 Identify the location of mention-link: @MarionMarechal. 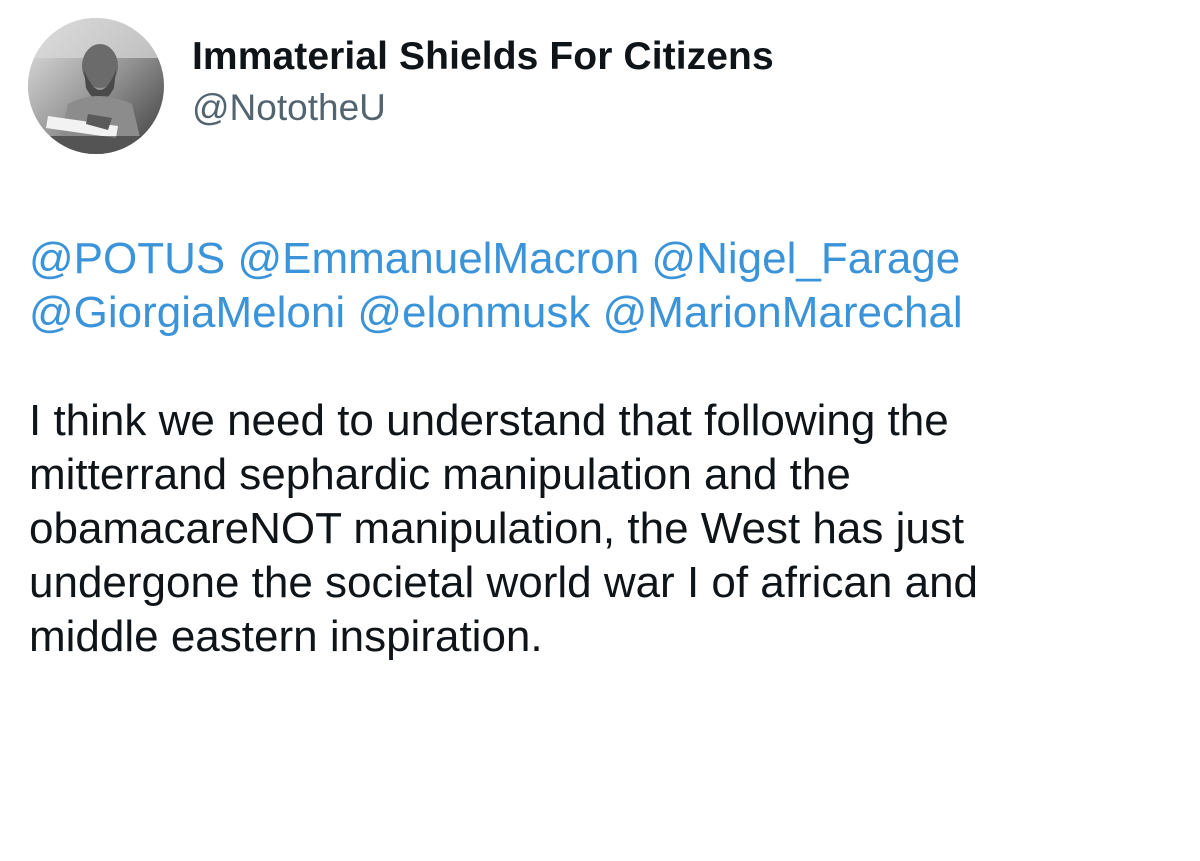
(783, 312).